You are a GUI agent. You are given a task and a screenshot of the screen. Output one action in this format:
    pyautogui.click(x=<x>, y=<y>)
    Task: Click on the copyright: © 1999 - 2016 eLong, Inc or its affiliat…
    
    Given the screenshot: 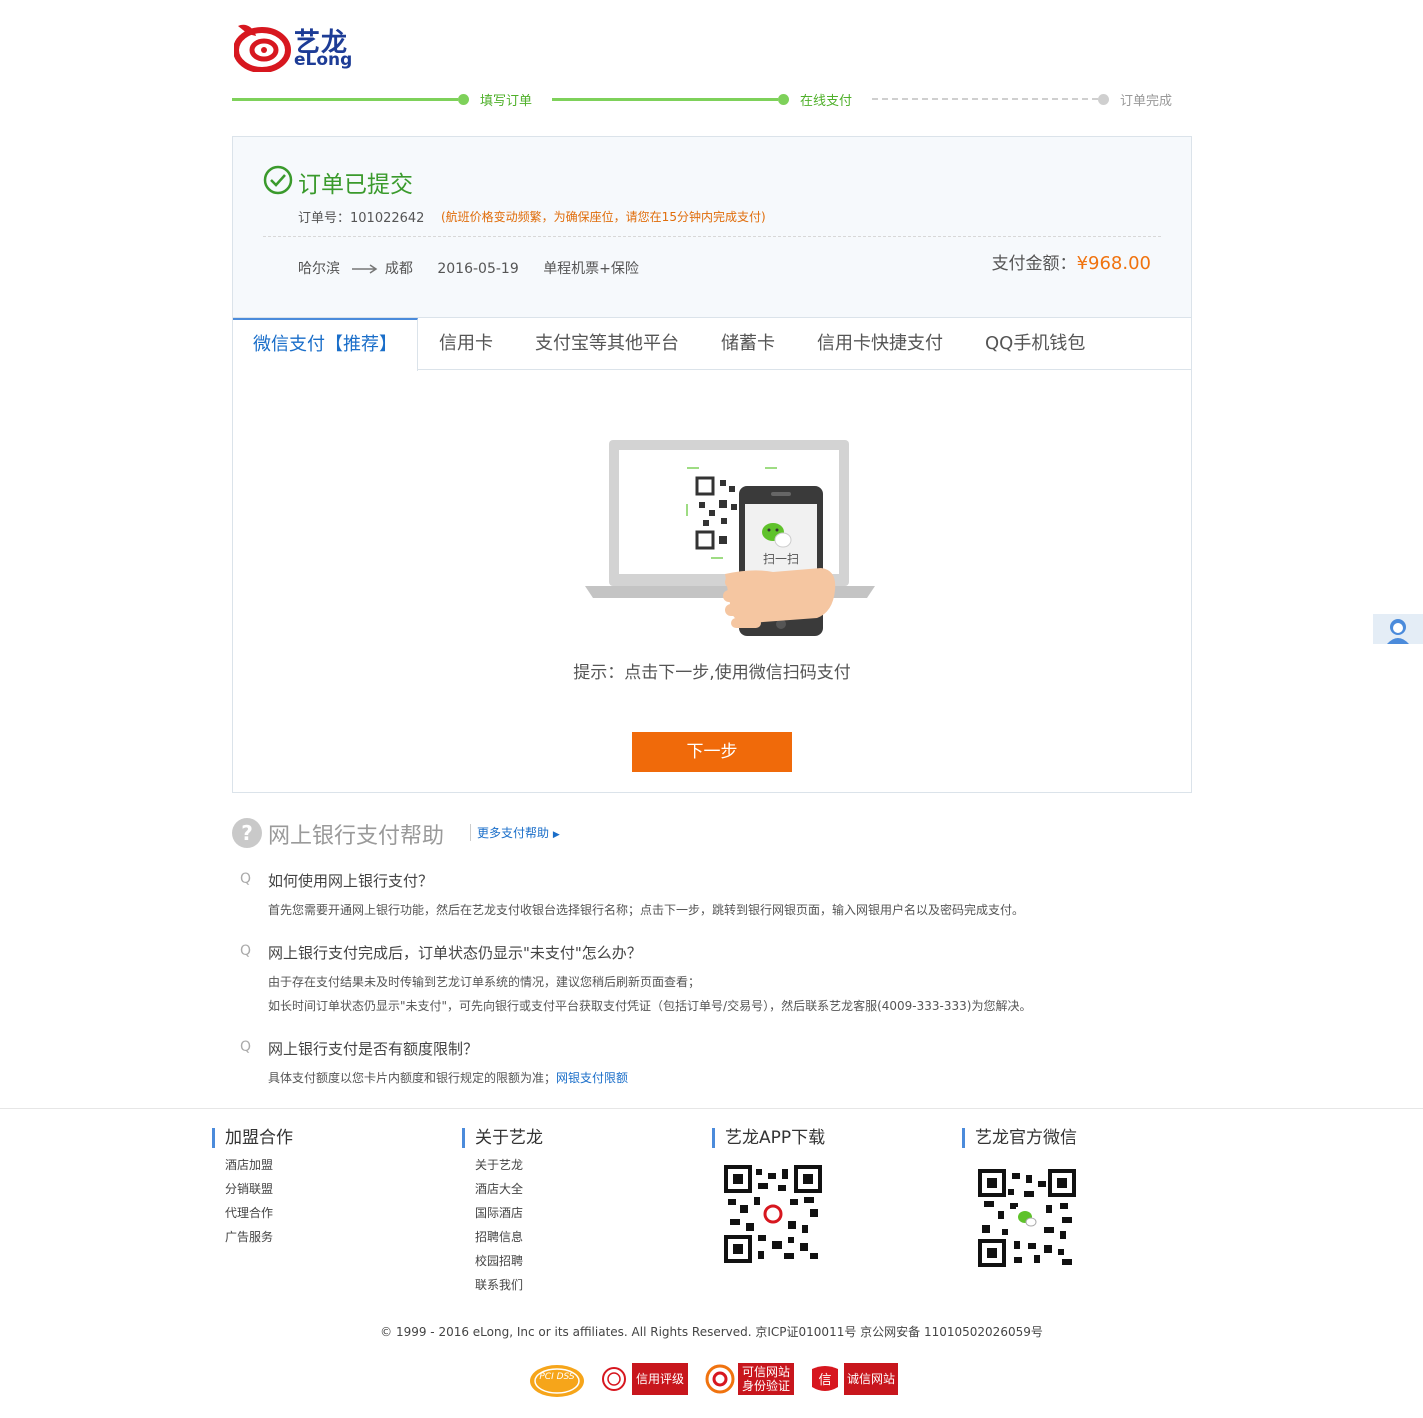 What is the action you would take?
    pyautogui.click(x=711, y=1332)
    